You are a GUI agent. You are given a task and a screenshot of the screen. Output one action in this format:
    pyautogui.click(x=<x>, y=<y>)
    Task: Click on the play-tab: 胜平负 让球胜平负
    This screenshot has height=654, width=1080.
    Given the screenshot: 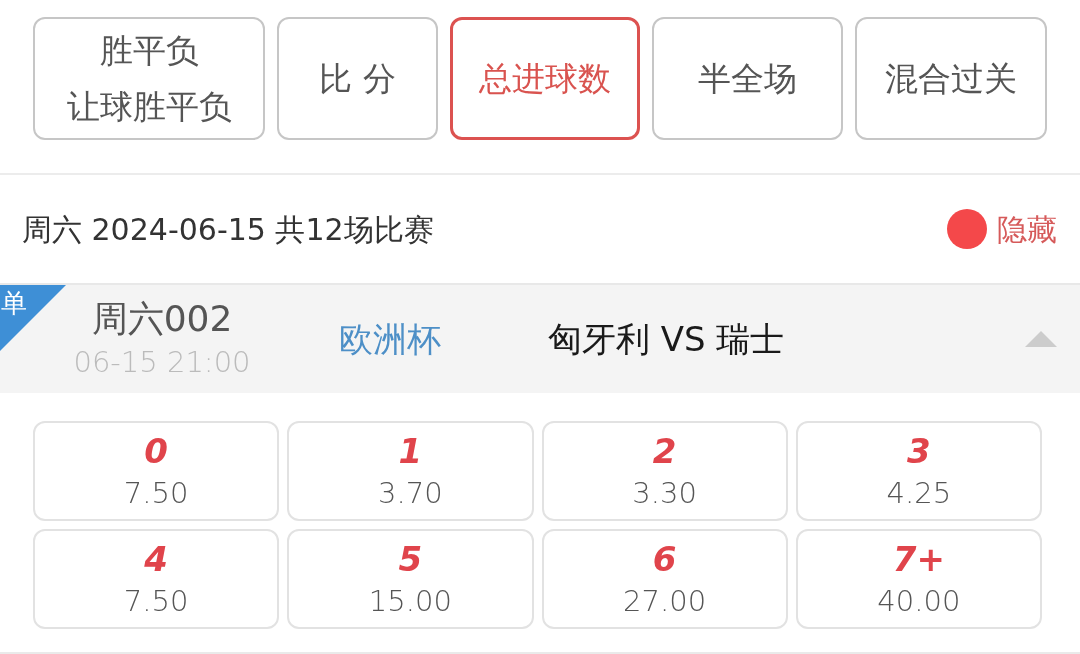 What is the action you would take?
    pyautogui.click(x=149, y=78)
    